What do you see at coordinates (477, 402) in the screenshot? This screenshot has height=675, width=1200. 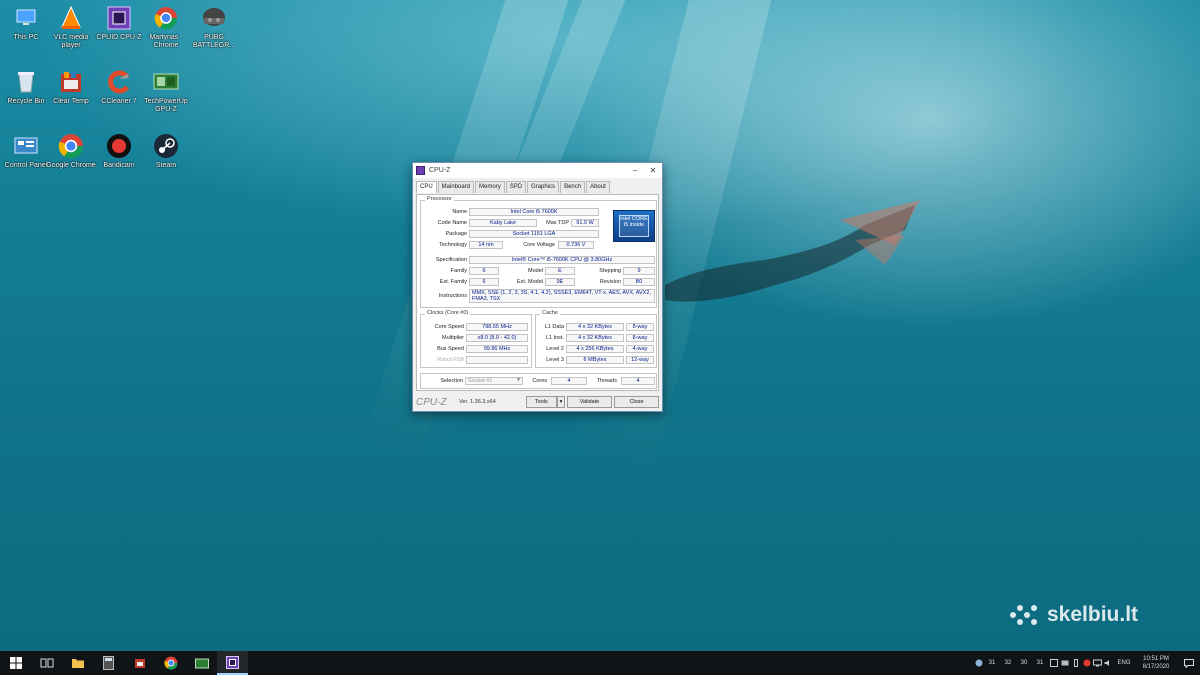 I see `version-text: Ver. 1.36.3.x64` at bounding box center [477, 402].